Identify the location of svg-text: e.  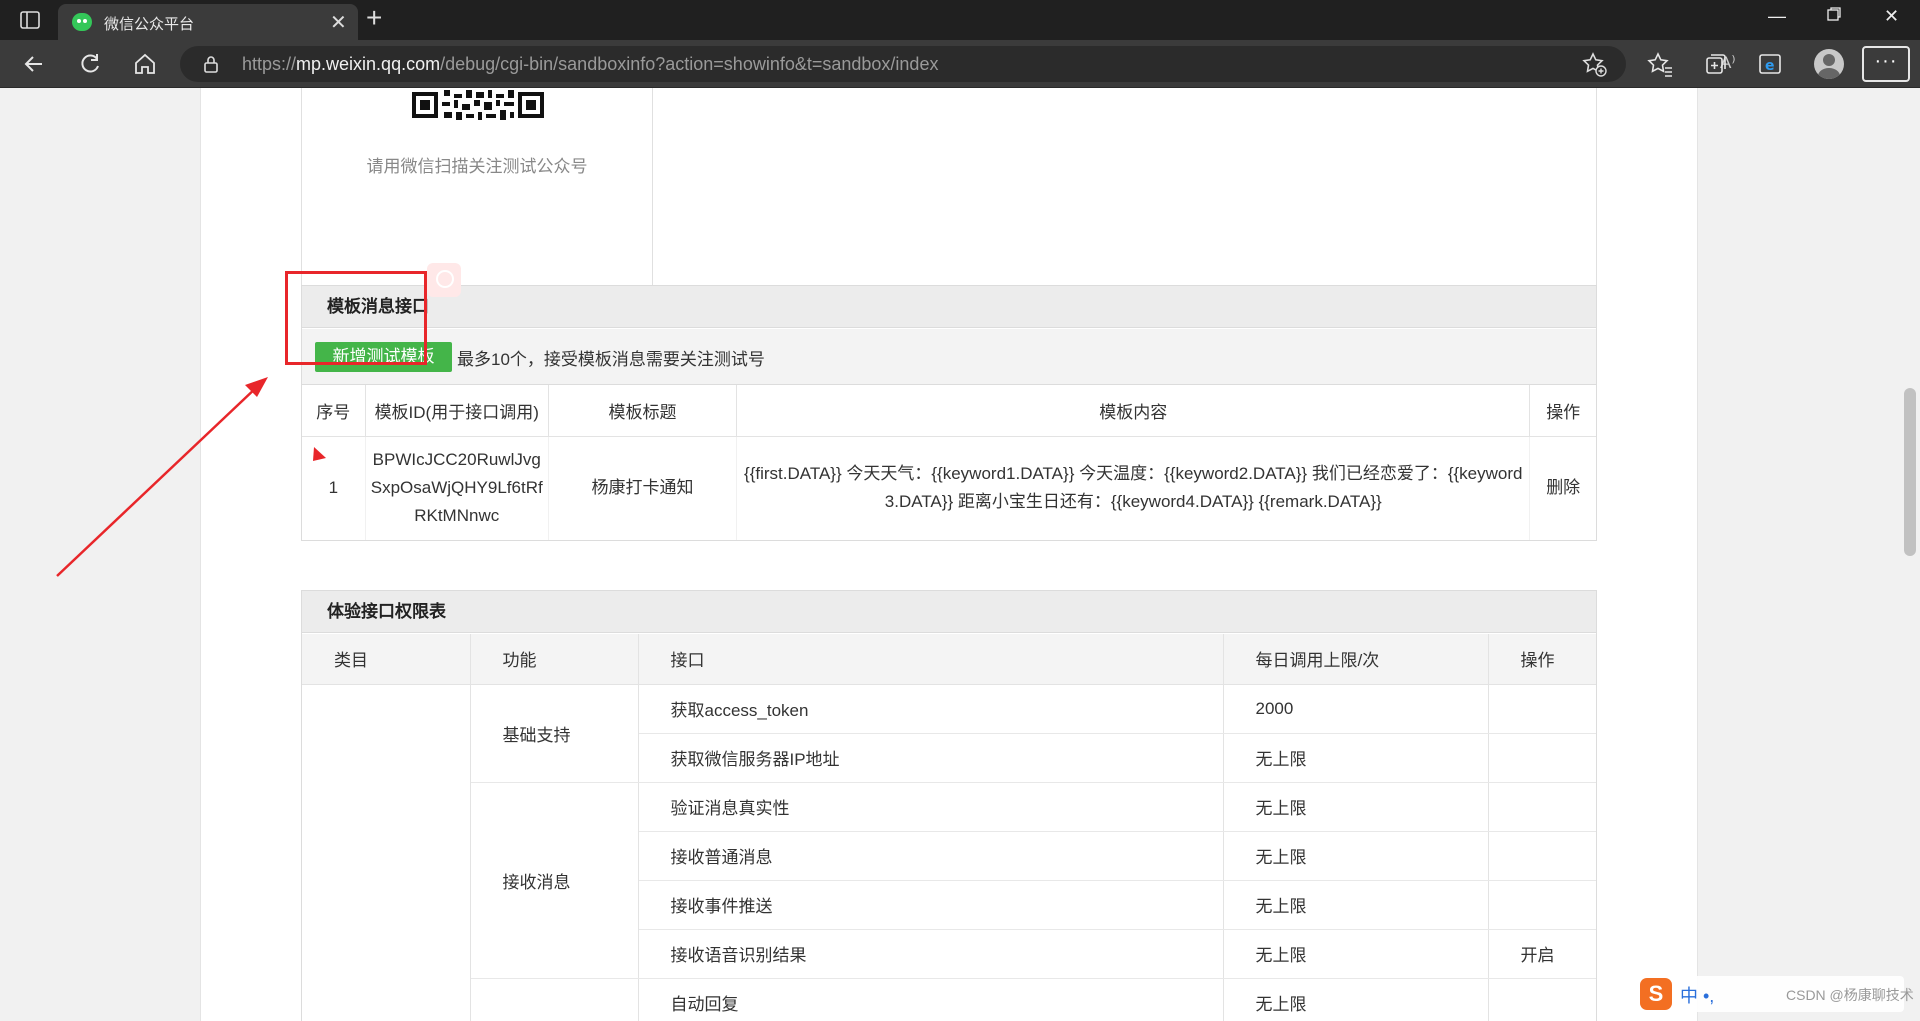
(1770, 66).